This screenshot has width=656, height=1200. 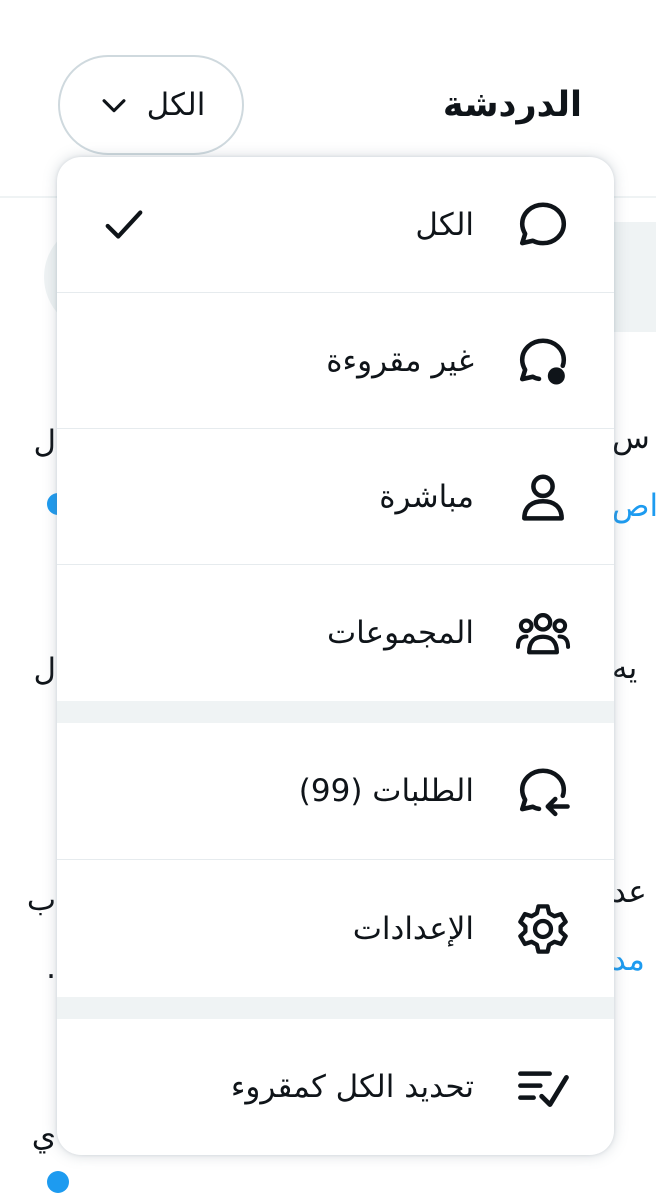 I want to click on menu-item-label: الإعدادات, so click(x=413, y=928).